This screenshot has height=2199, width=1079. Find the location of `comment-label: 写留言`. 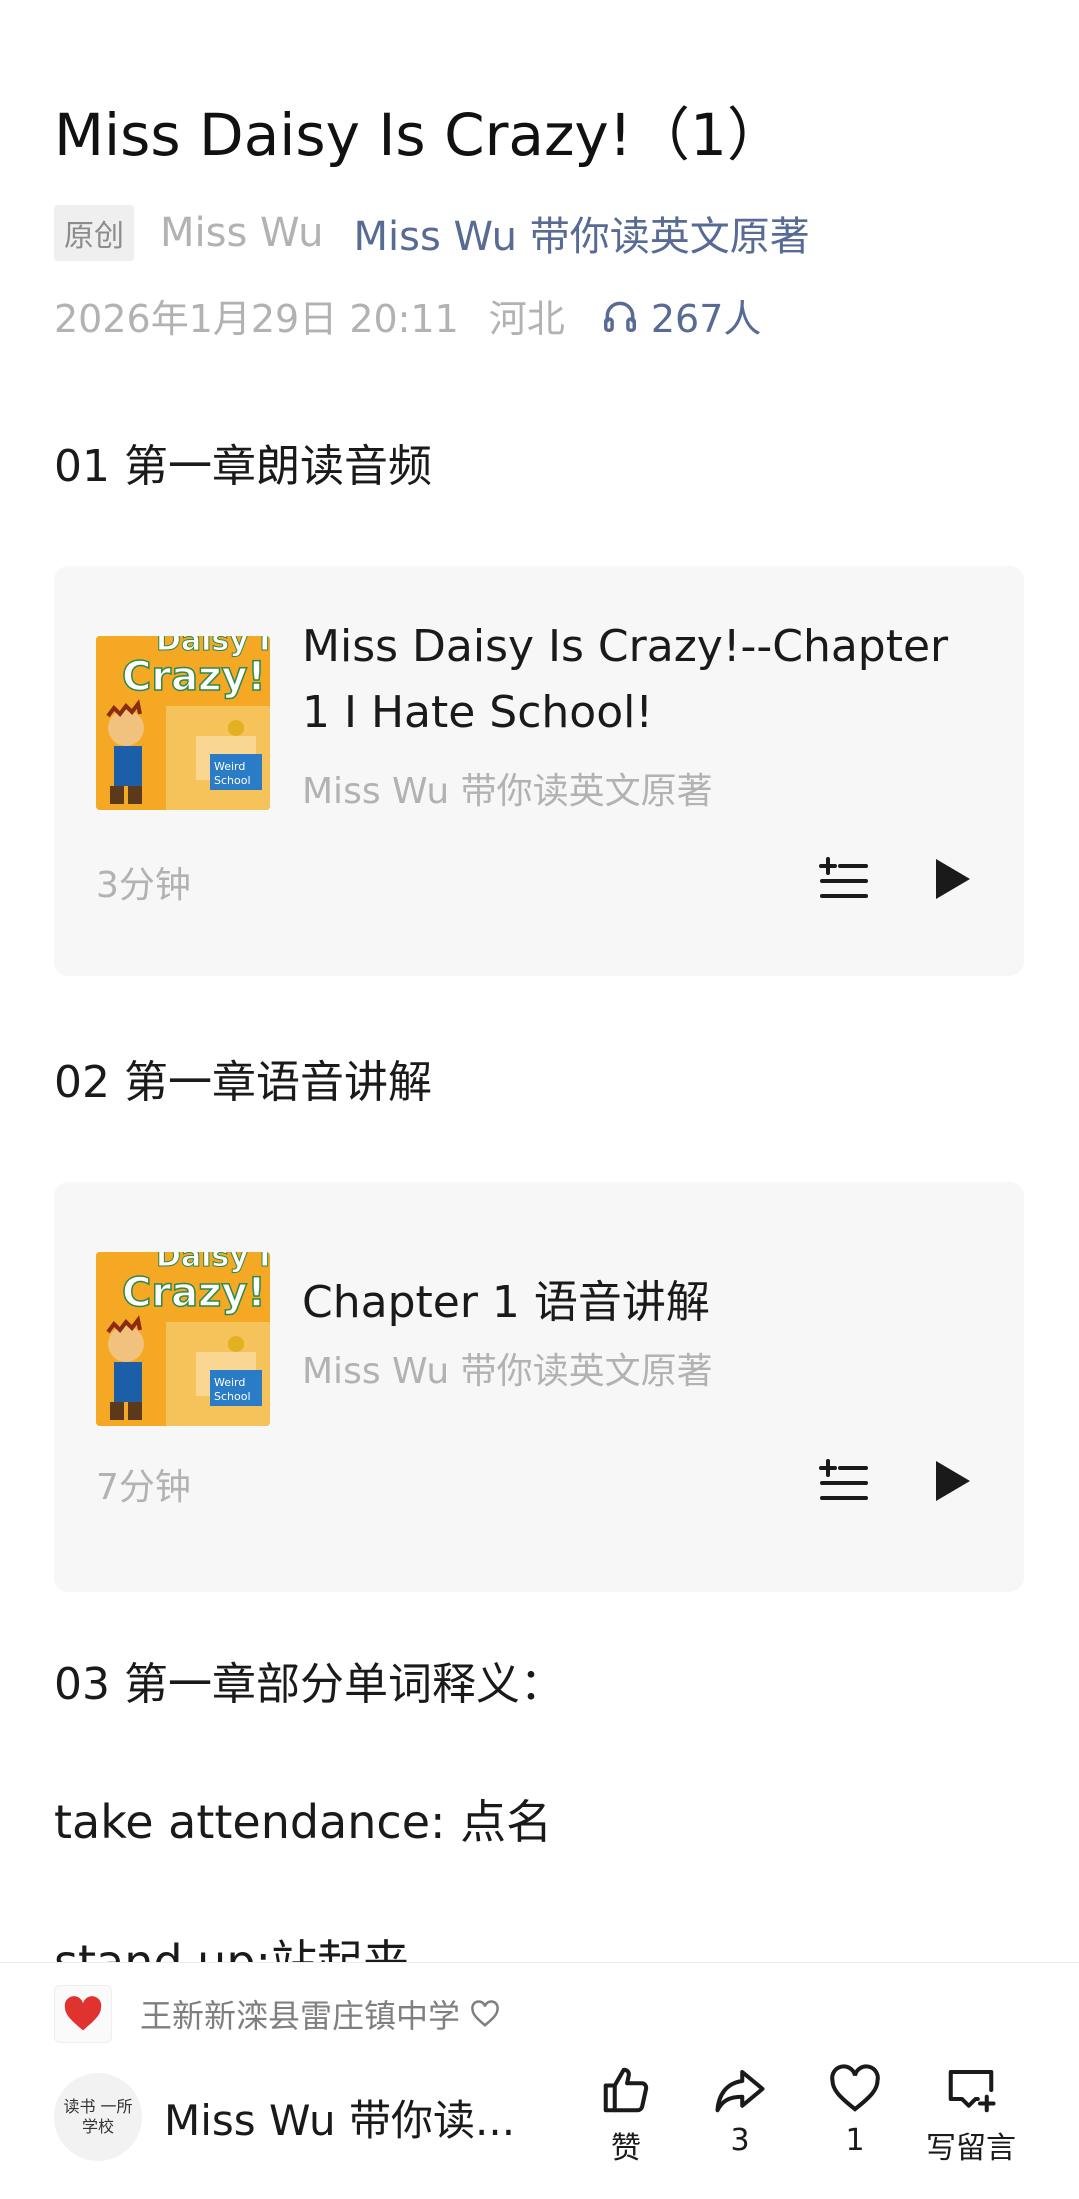

comment-label: 写留言 is located at coordinates (971, 2148).